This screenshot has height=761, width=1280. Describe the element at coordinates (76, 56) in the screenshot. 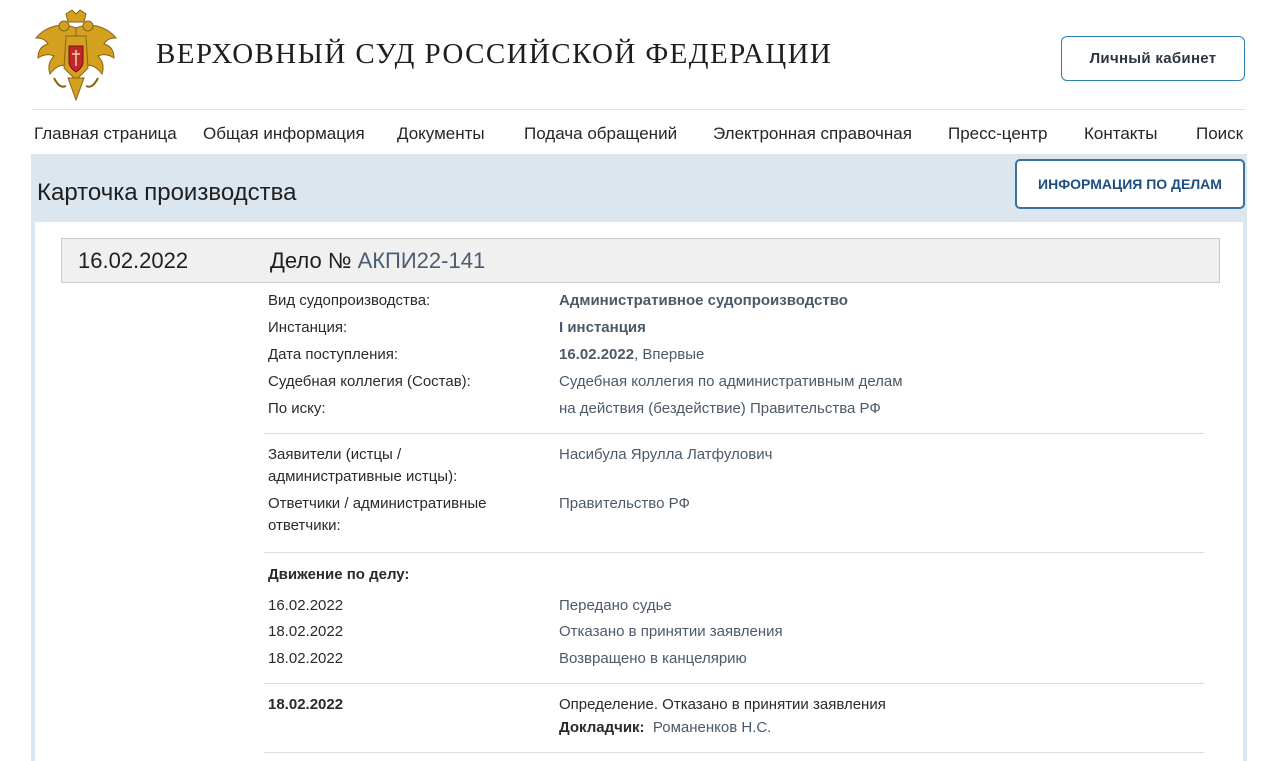

I see `coat-of-arms-icon` at that location.